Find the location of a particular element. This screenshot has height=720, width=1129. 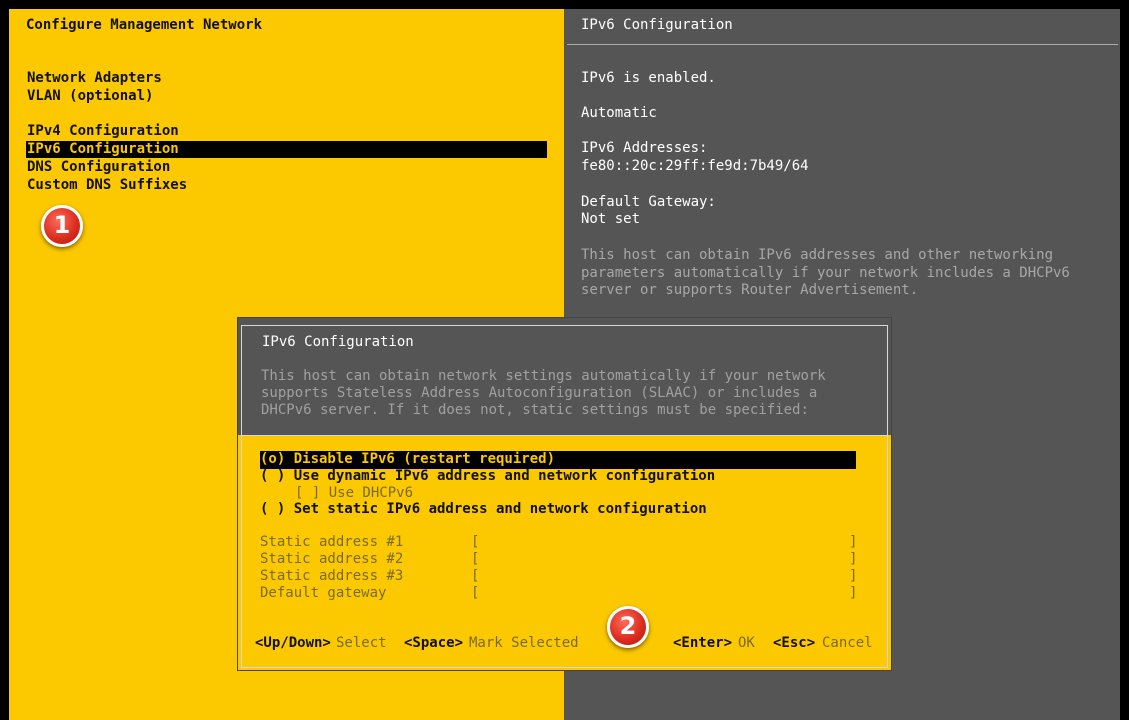

field-static-address-1-open: [ is located at coordinates (475, 542).